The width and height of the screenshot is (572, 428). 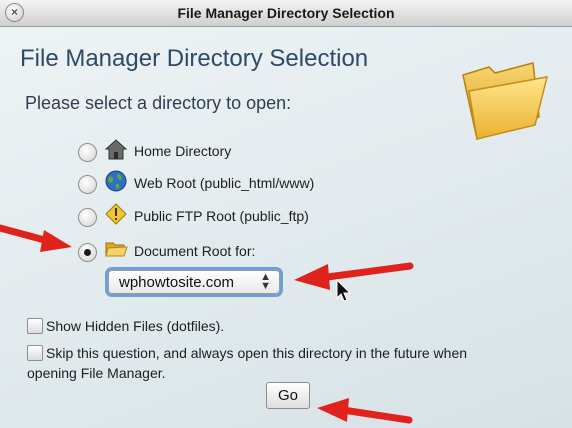 What do you see at coordinates (344, 290) in the screenshot?
I see `mouse-cursor-icon` at bounding box center [344, 290].